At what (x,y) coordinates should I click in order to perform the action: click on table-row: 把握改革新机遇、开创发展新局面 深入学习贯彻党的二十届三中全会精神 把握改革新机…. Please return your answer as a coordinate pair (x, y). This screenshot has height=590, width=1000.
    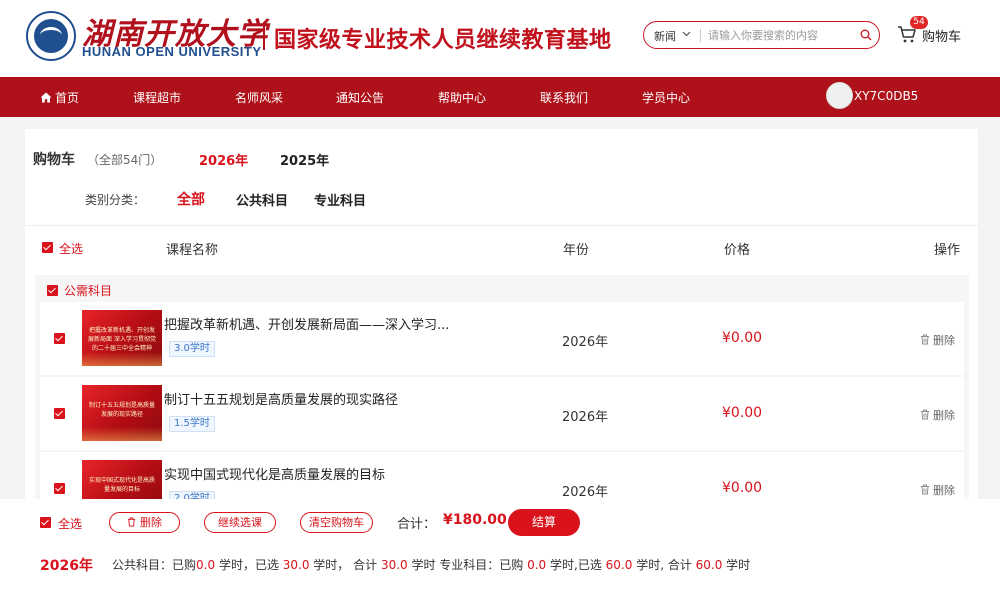
    Looking at the image, I should click on (502, 338).